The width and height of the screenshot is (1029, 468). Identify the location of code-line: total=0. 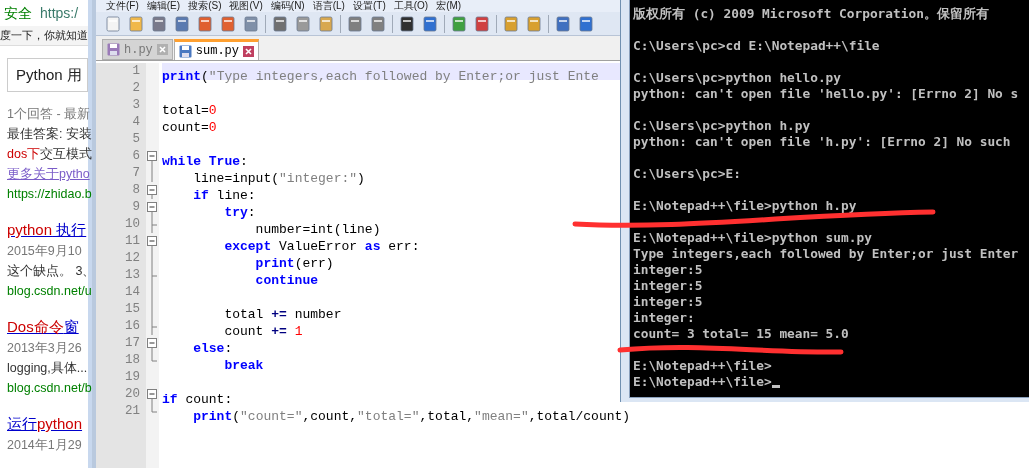
(189, 110).